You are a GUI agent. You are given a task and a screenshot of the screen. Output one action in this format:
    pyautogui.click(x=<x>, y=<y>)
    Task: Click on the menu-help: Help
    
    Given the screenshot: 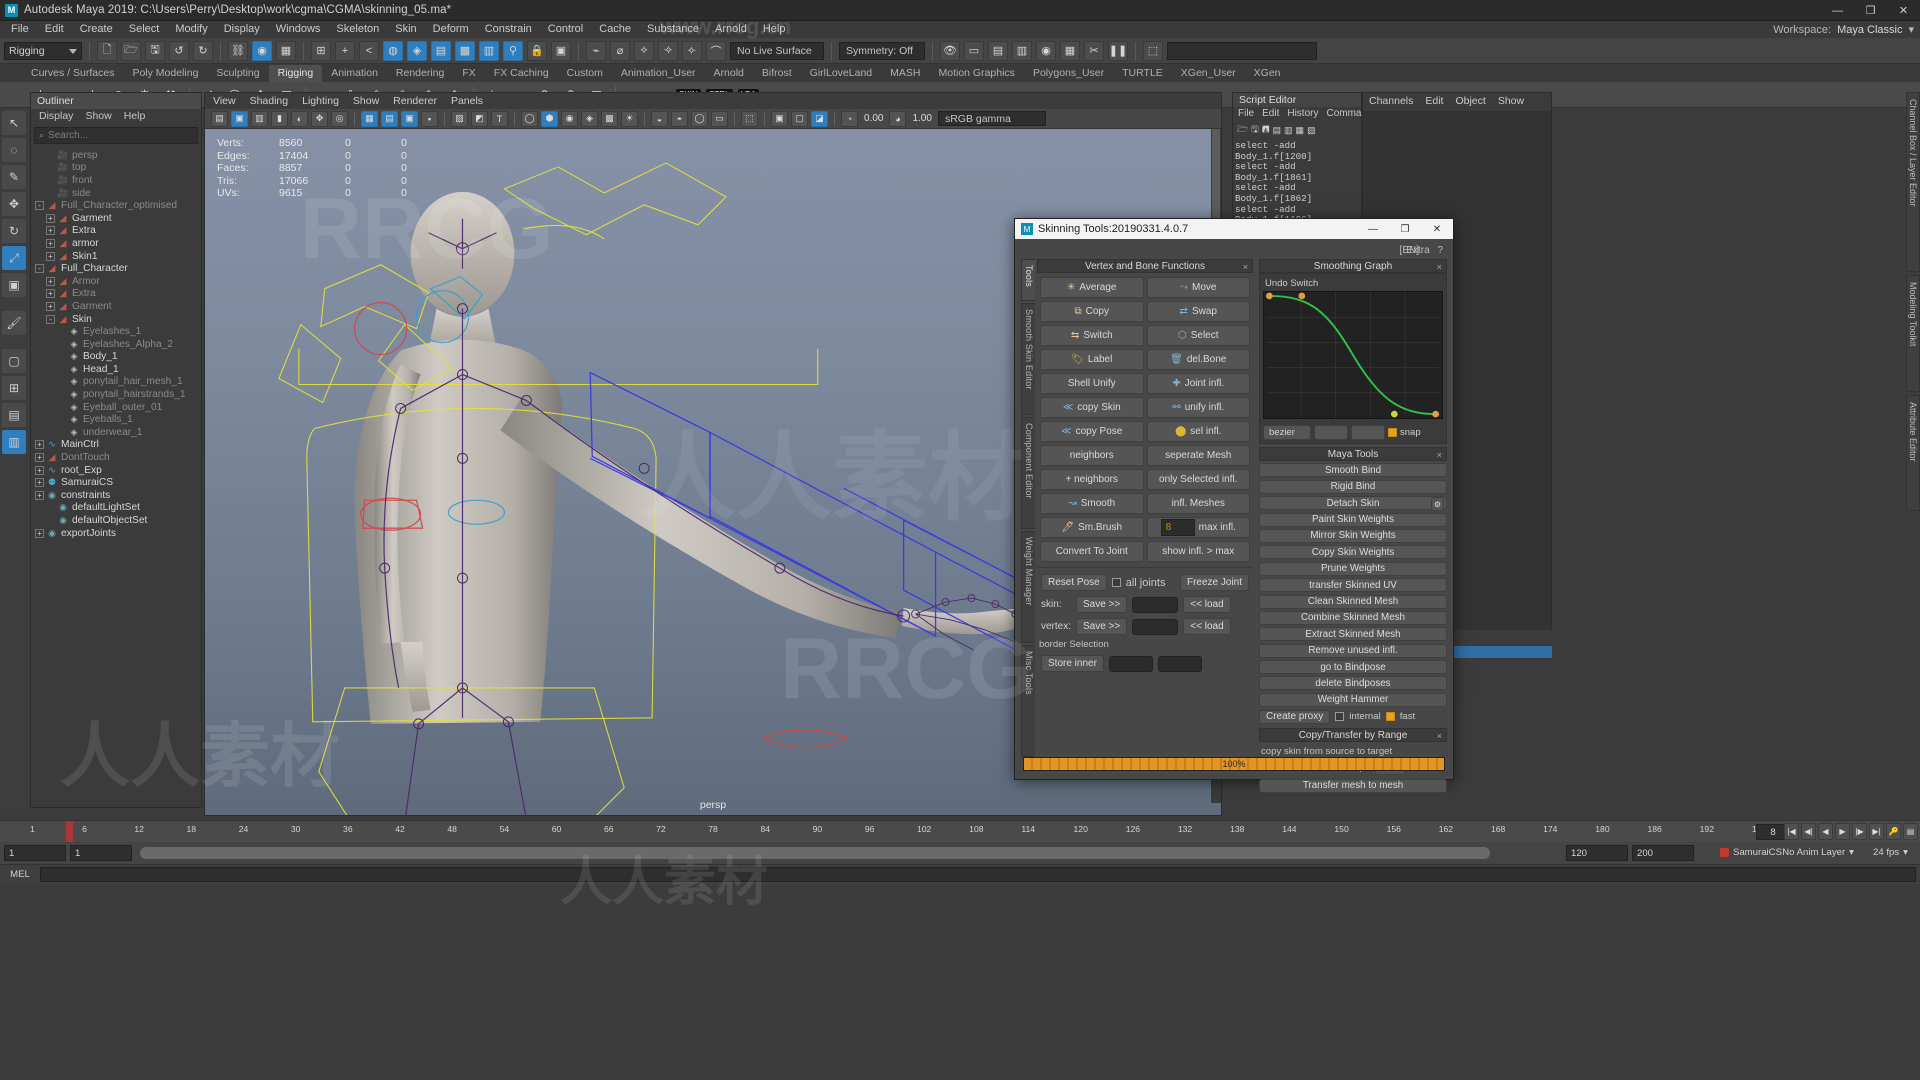 What is the action you would take?
    pyautogui.click(x=774, y=29)
    